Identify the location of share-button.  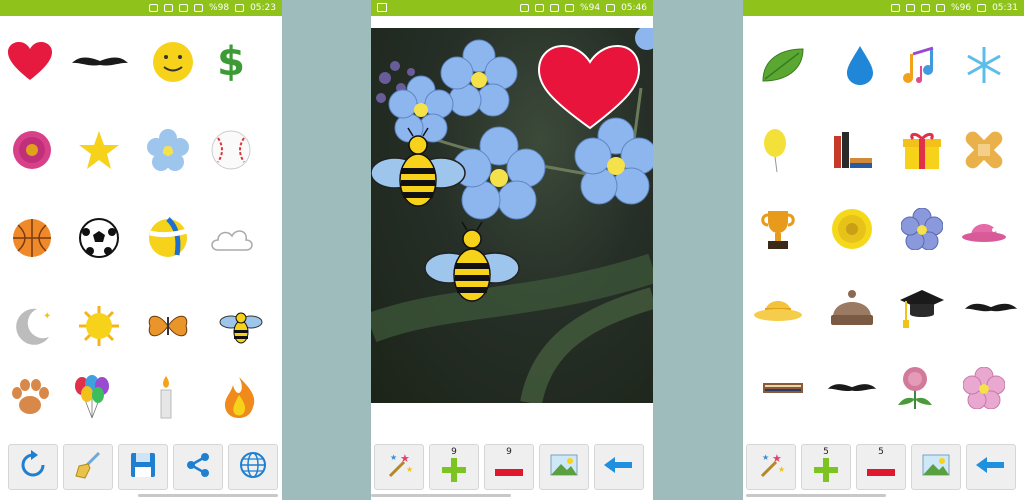
(198, 467).